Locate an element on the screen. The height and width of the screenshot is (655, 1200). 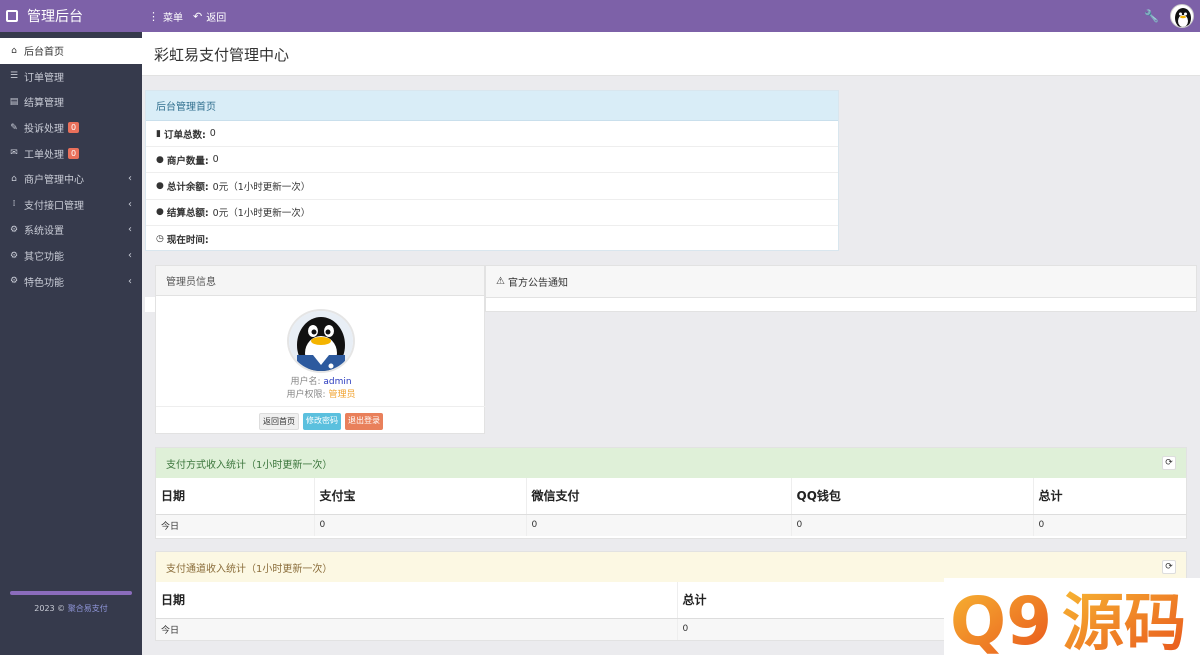
sidebar-item-complaints: ✎ 投诉处理 0 is located at coordinates (71, 128).